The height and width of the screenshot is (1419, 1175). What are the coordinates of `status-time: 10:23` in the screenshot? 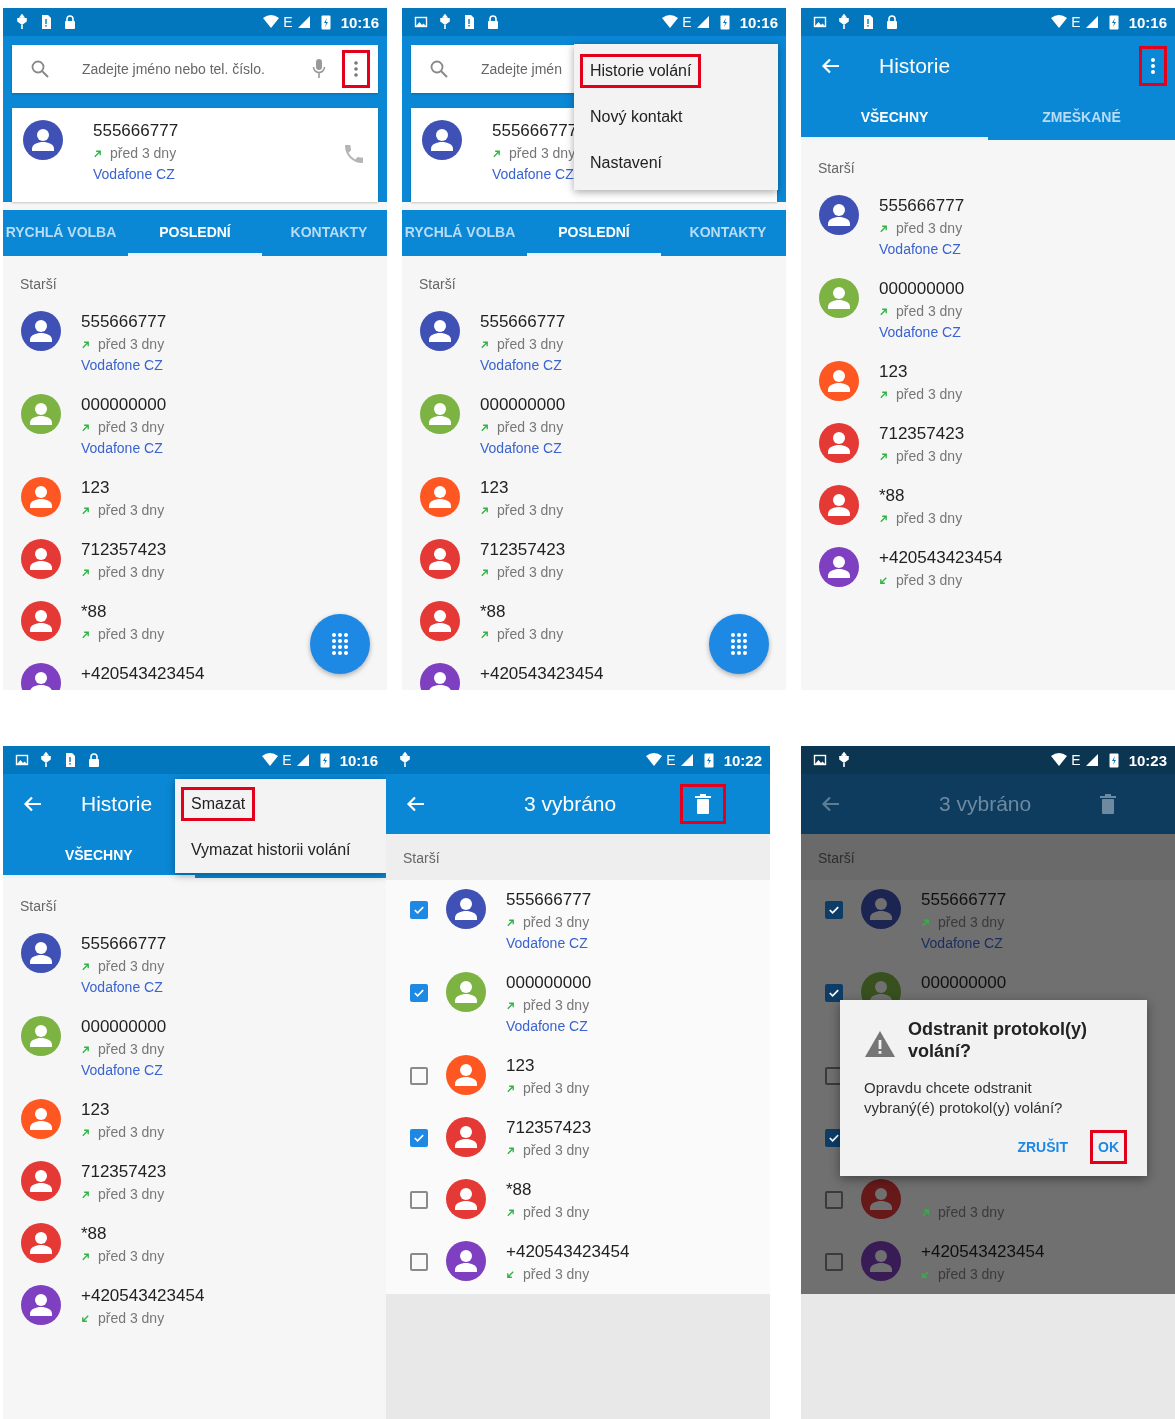 It's located at (1147, 760).